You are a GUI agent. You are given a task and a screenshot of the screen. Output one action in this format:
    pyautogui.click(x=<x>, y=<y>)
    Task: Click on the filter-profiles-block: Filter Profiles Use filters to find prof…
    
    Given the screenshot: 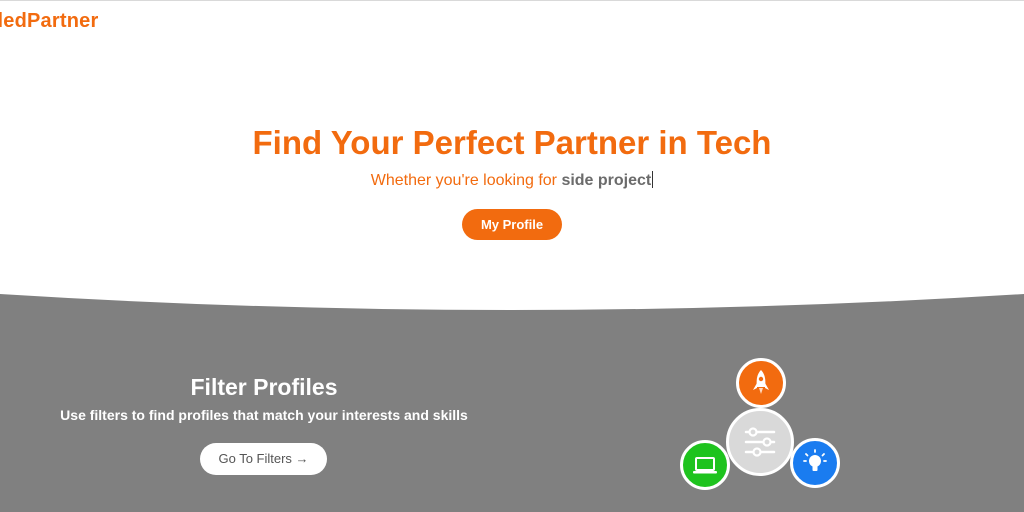 What is the action you would take?
    pyautogui.click(x=264, y=398)
    